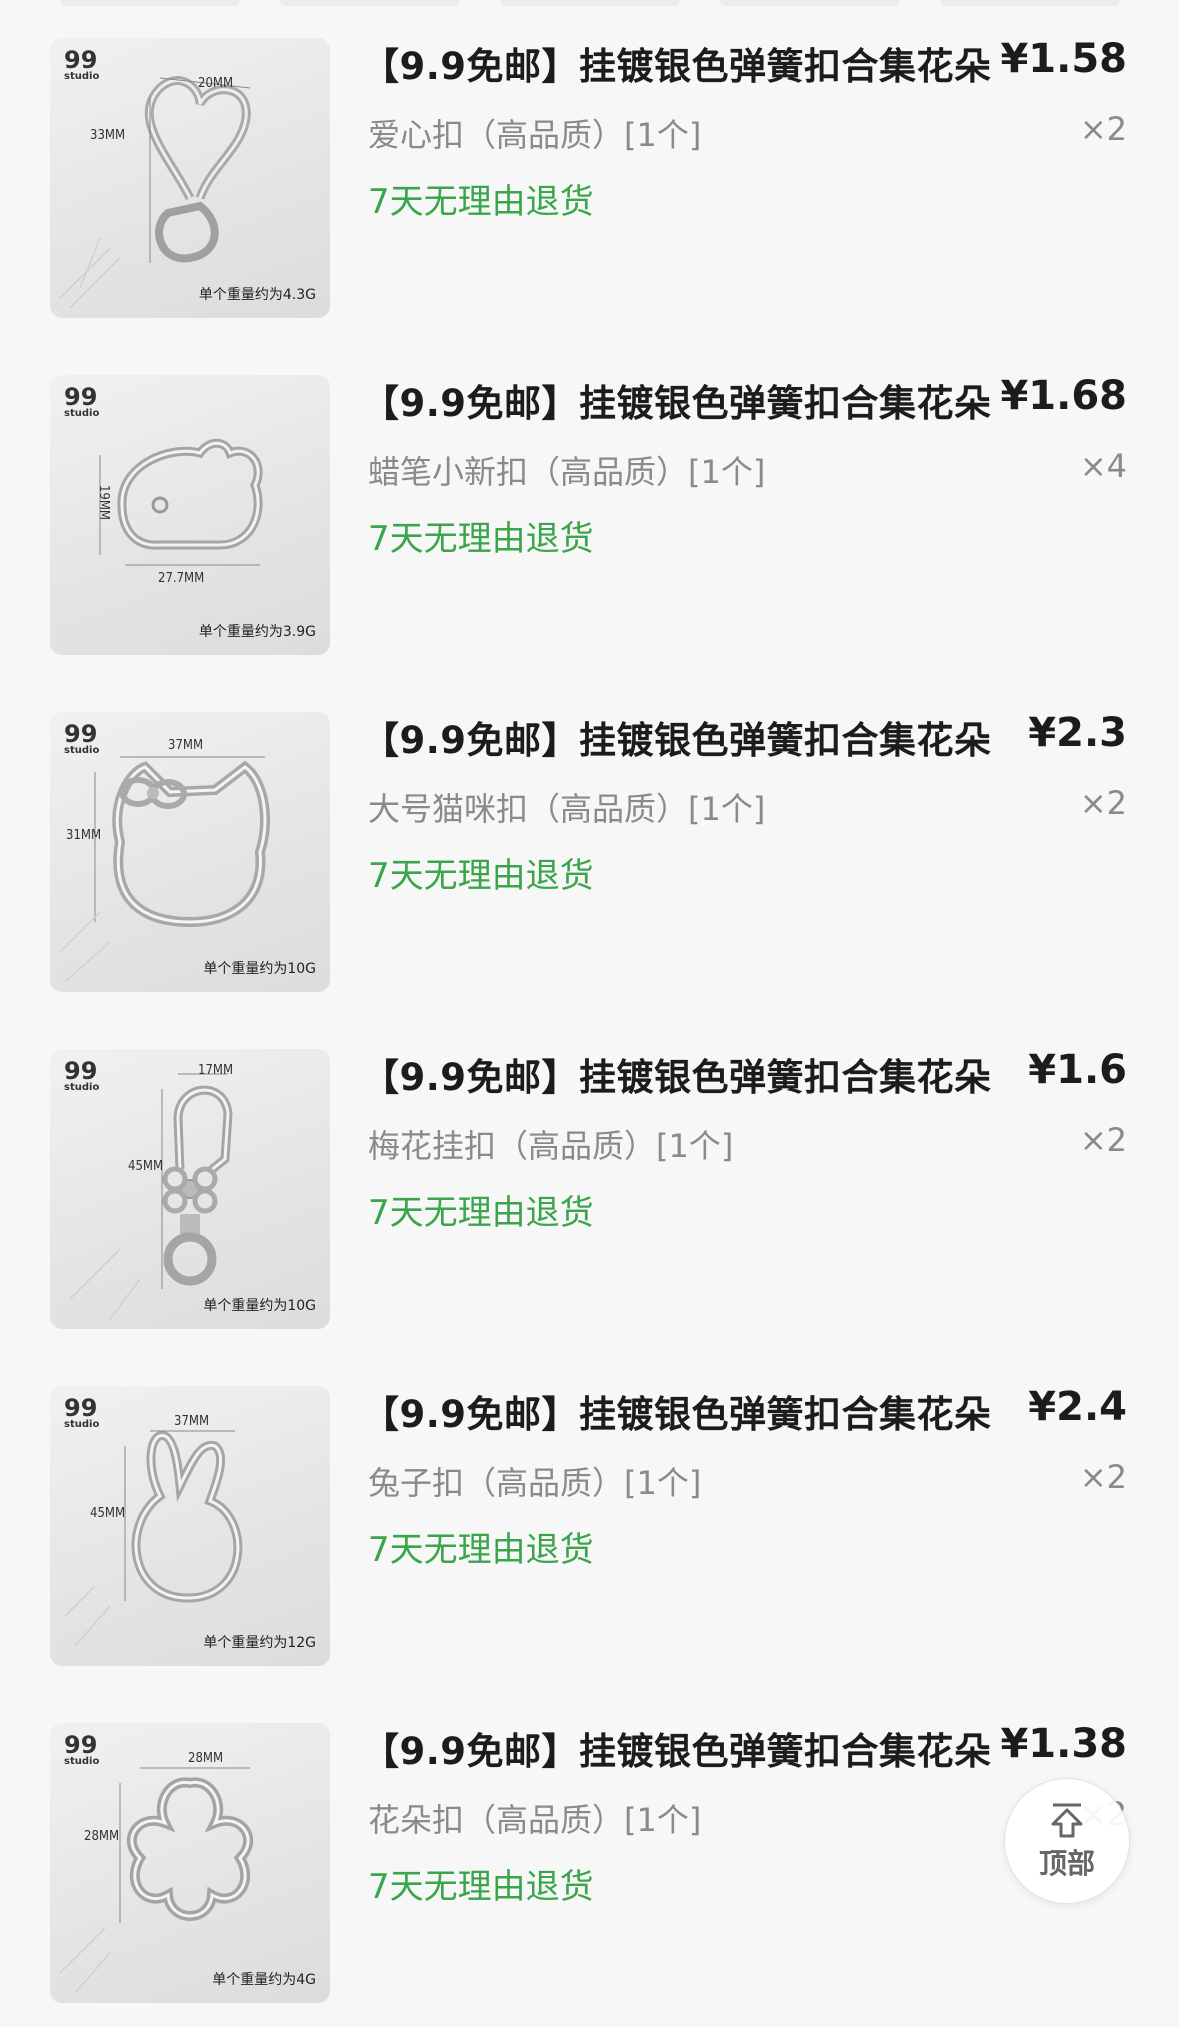 The image size is (1179, 2027). What do you see at coordinates (567, 809) in the screenshot?
I see `product-variant: 大号猫咪扣（高品质）[1个]` at bounding box center [567, 809].